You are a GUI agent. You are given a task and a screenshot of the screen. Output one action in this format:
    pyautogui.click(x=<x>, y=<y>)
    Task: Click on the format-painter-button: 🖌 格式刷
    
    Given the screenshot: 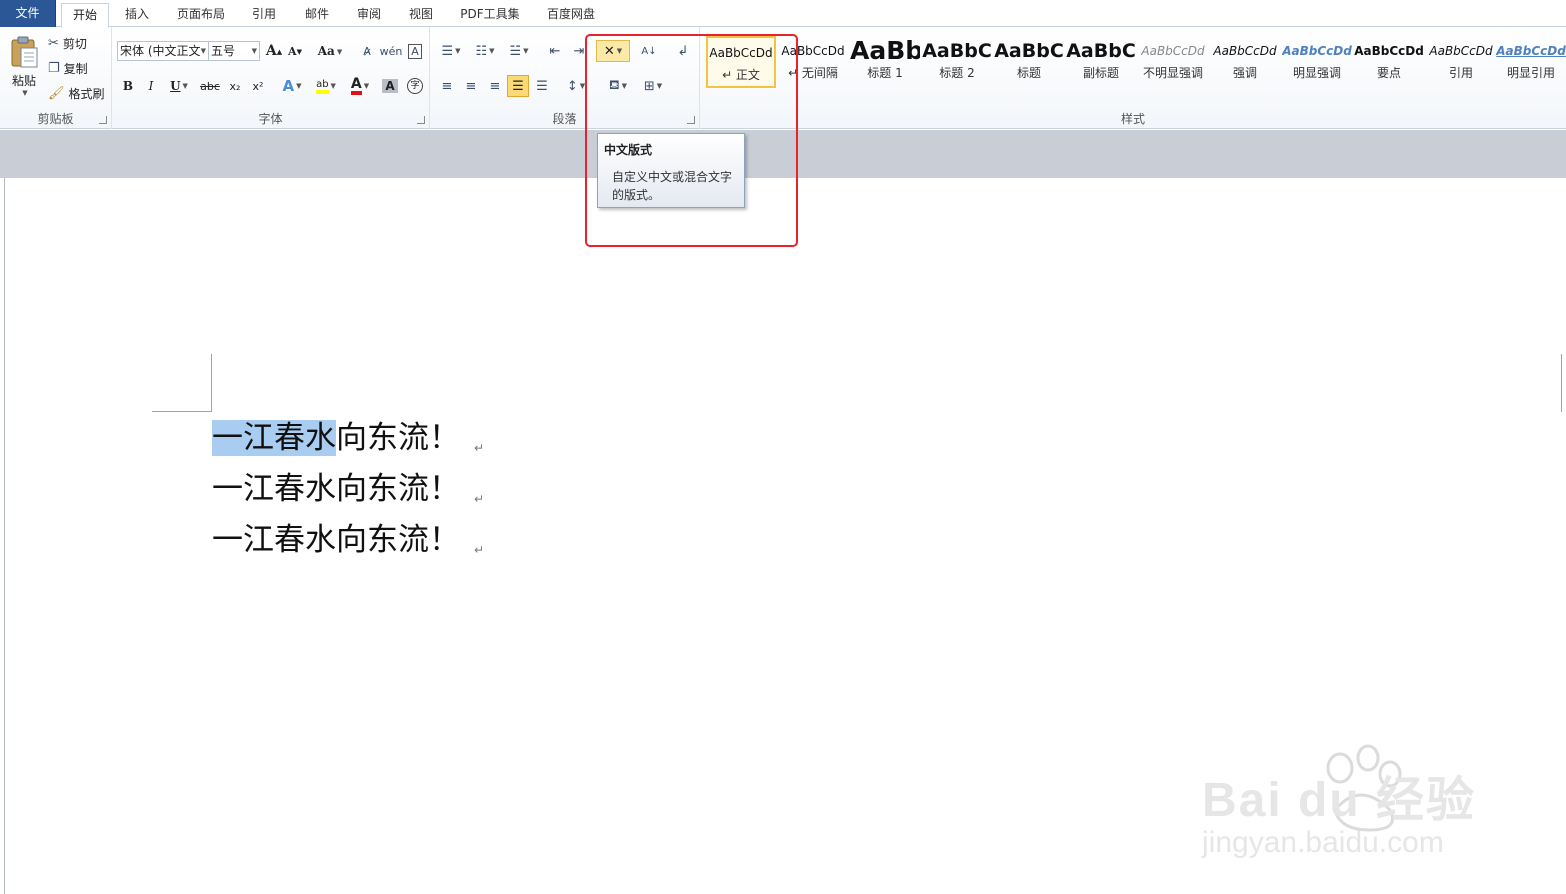 What is the action you would take?
    pyautogui.click(x=76, y=93)
    